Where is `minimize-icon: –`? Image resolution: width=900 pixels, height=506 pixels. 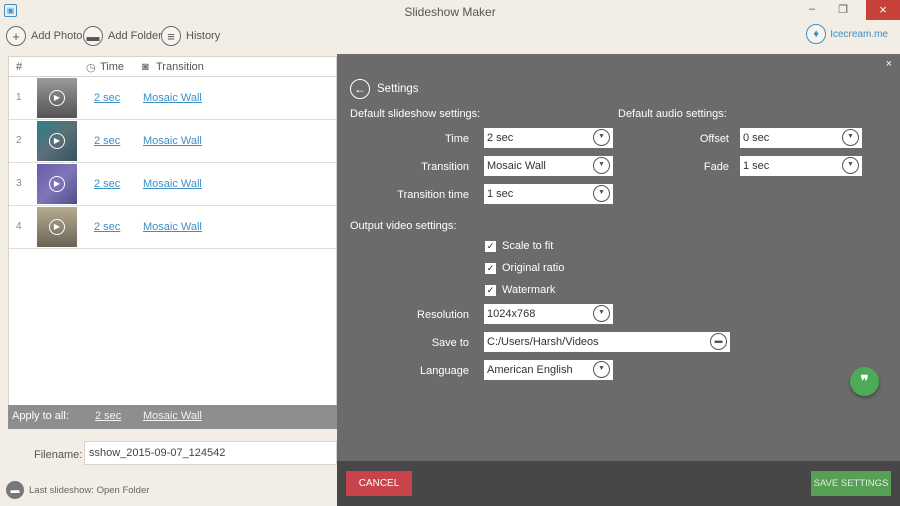 minimize-icon: – is located at coordinates (812, 9).